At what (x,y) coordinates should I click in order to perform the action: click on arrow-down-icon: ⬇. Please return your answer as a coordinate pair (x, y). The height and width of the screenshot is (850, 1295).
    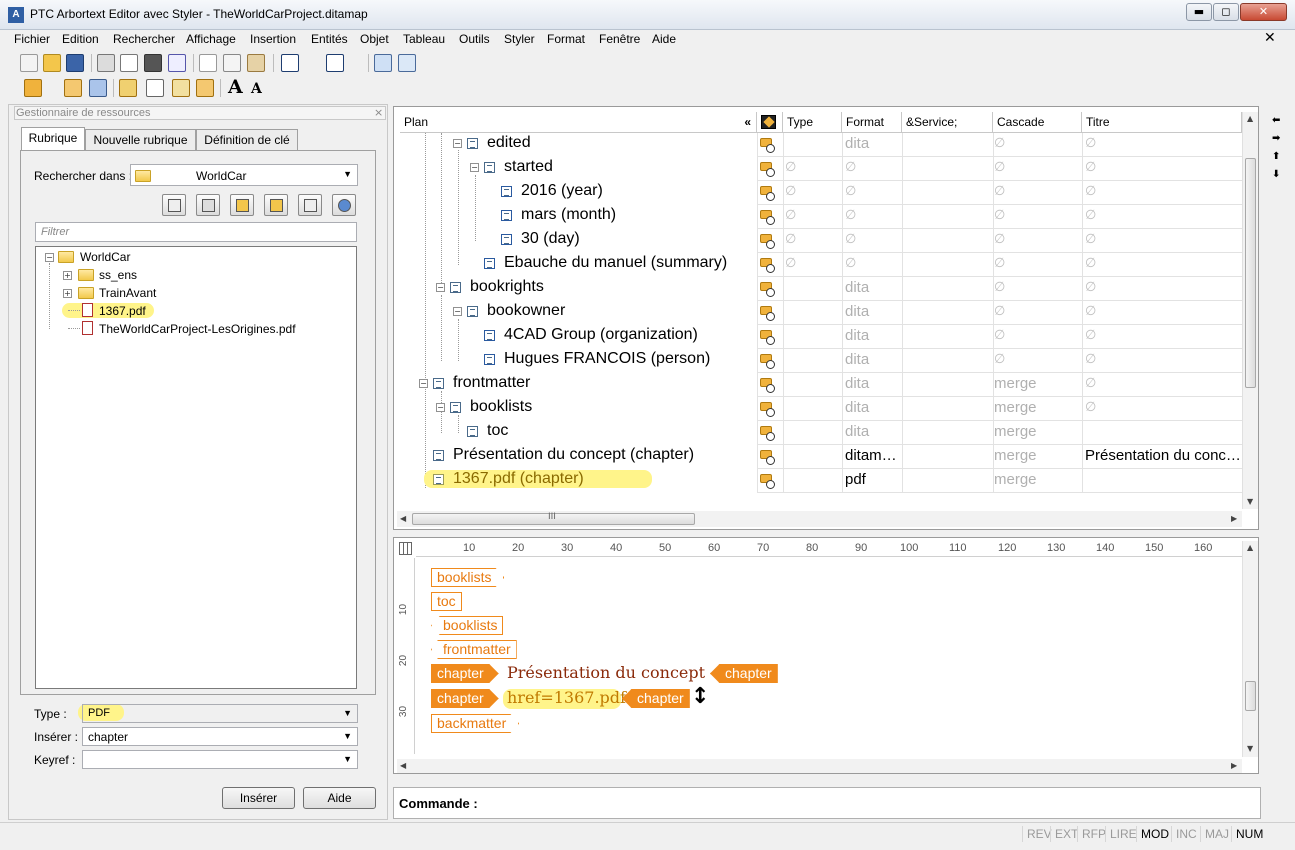
    Looking at the image, I should click on (1276, 174).